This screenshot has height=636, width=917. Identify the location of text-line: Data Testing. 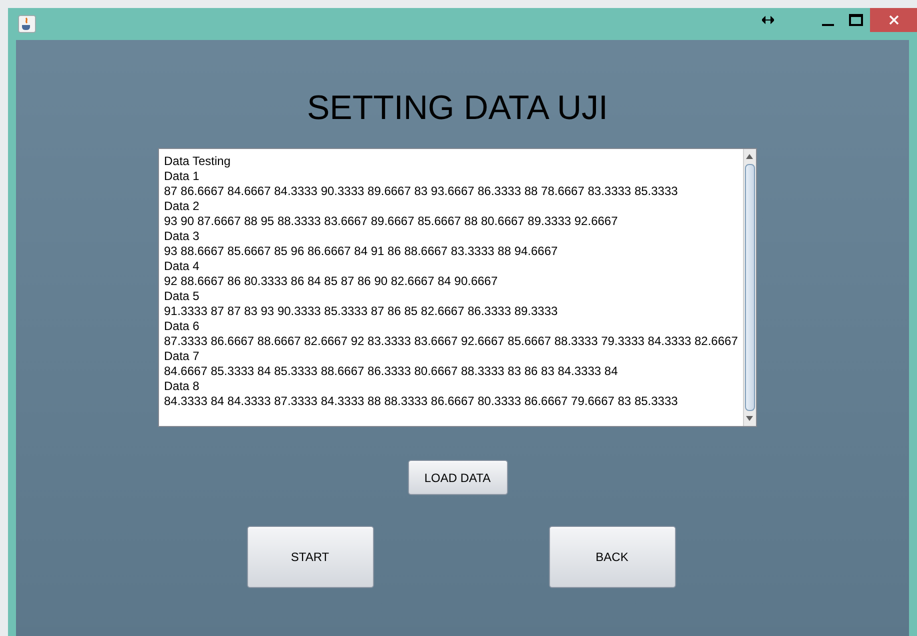
(197, 161).